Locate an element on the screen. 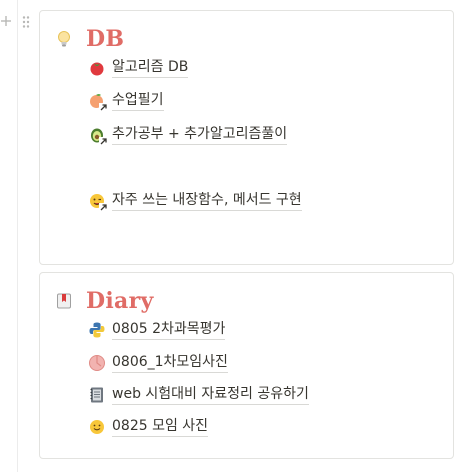 This screenshot has width=474, height=472. lightbulb-icon is located at coordinates (64, 39).